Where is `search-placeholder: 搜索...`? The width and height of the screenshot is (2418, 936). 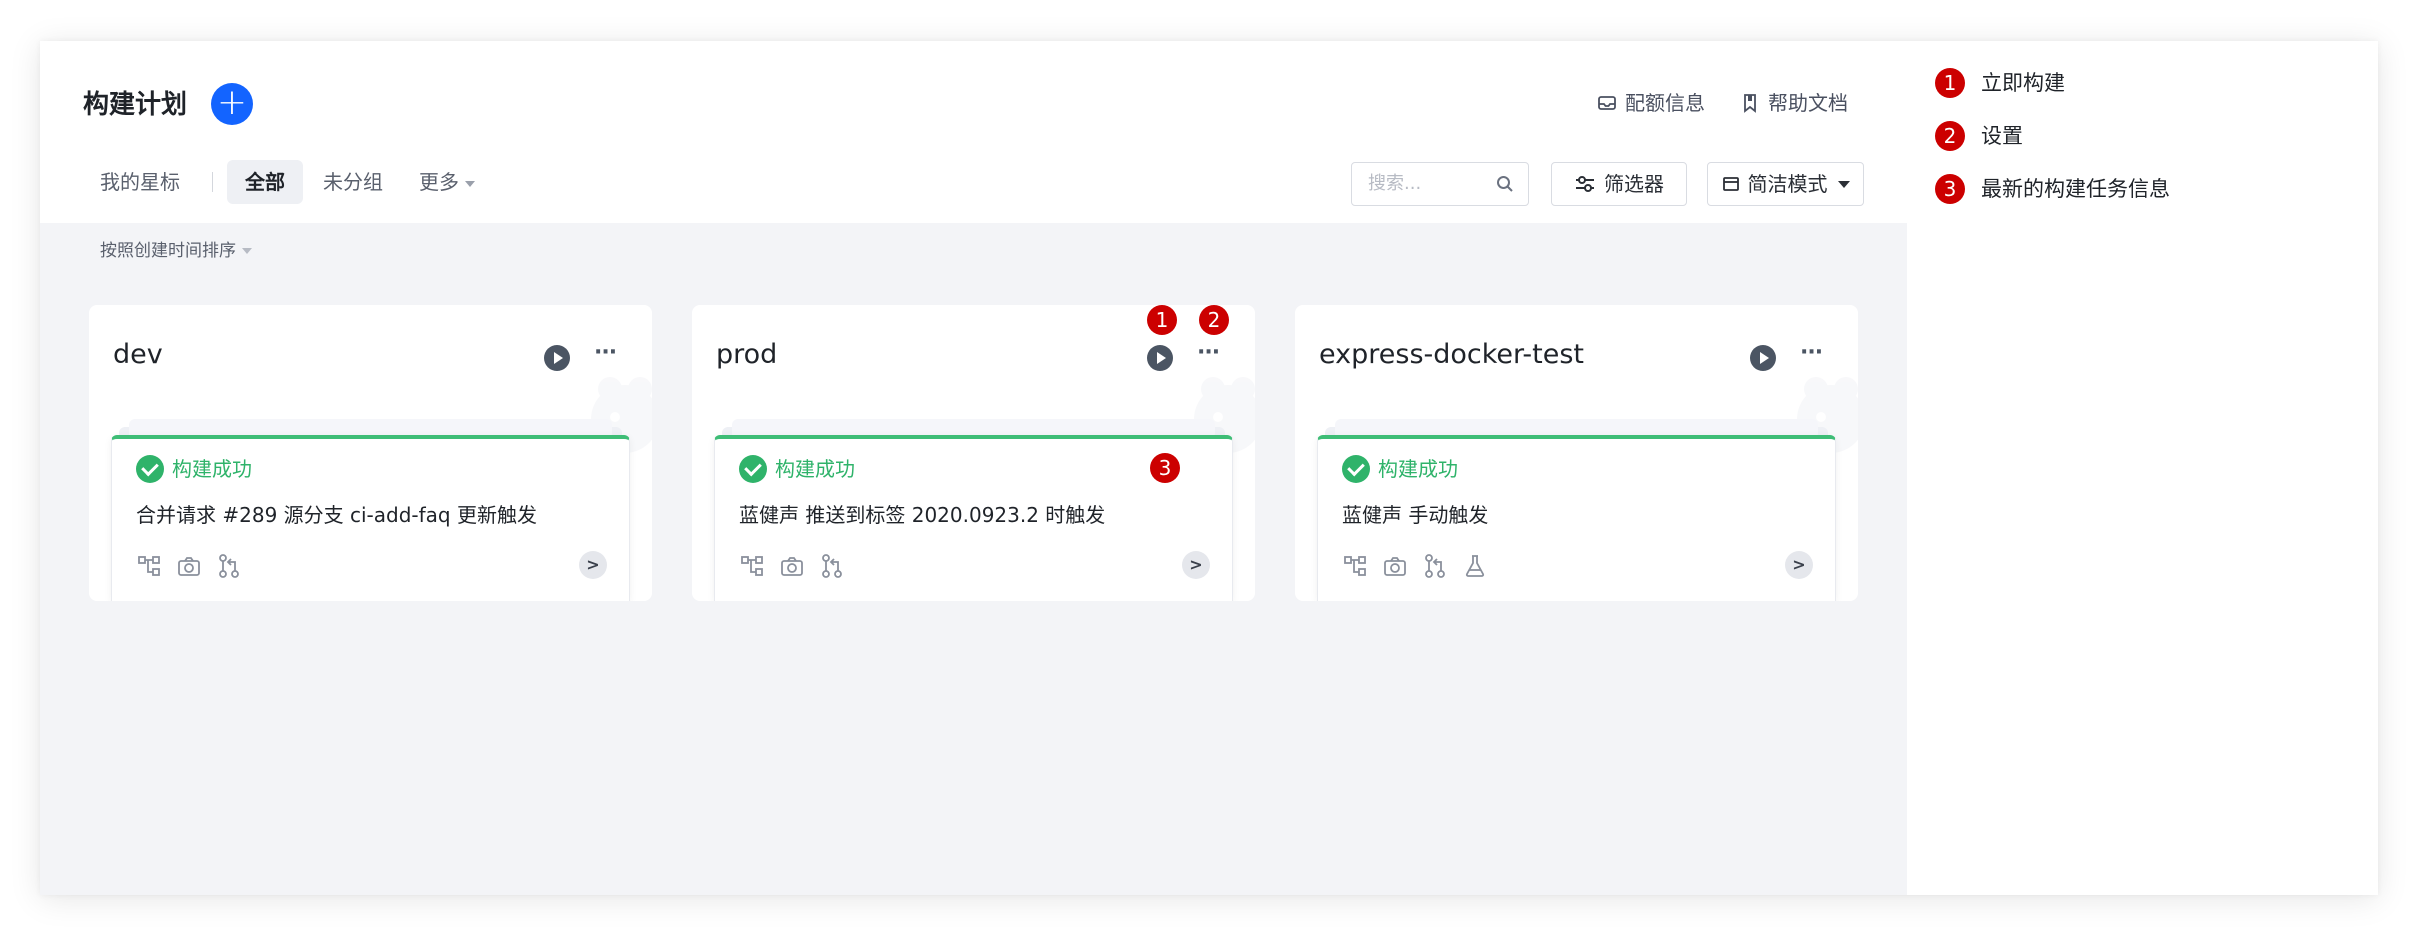 search-placeholder: 搜索... is located at coordinates (1395, 183).